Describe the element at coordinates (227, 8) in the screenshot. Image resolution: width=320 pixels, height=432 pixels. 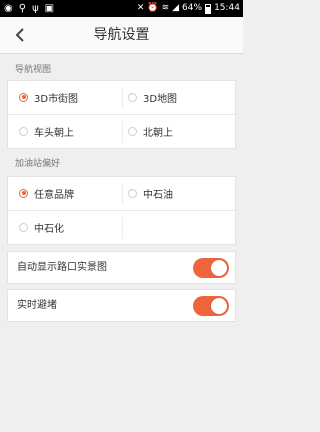
I see `clock: 15:44` at that location.